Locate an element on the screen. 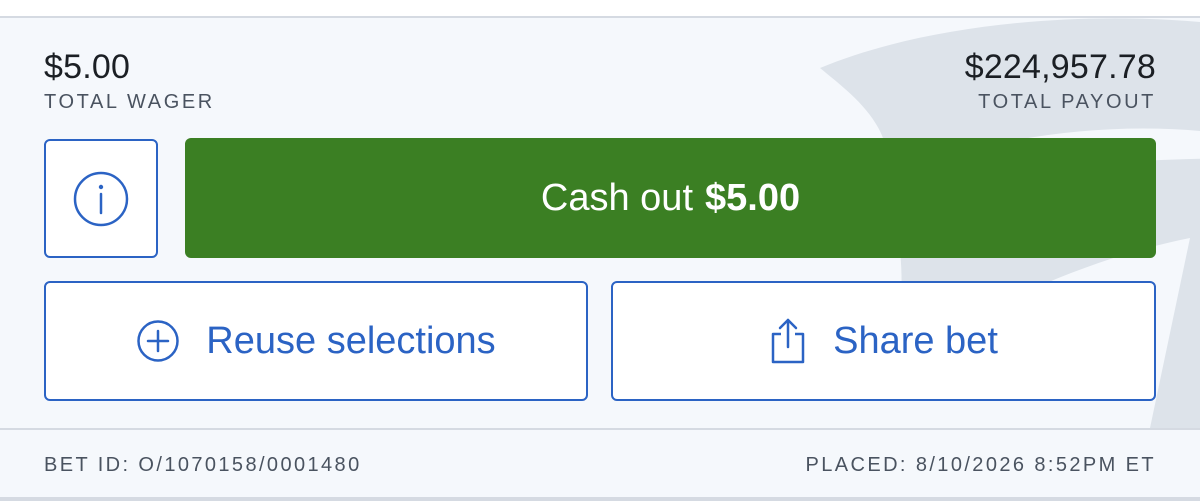  total-wager-label: TOTAL WAGER is located at coordinates (129, 102).